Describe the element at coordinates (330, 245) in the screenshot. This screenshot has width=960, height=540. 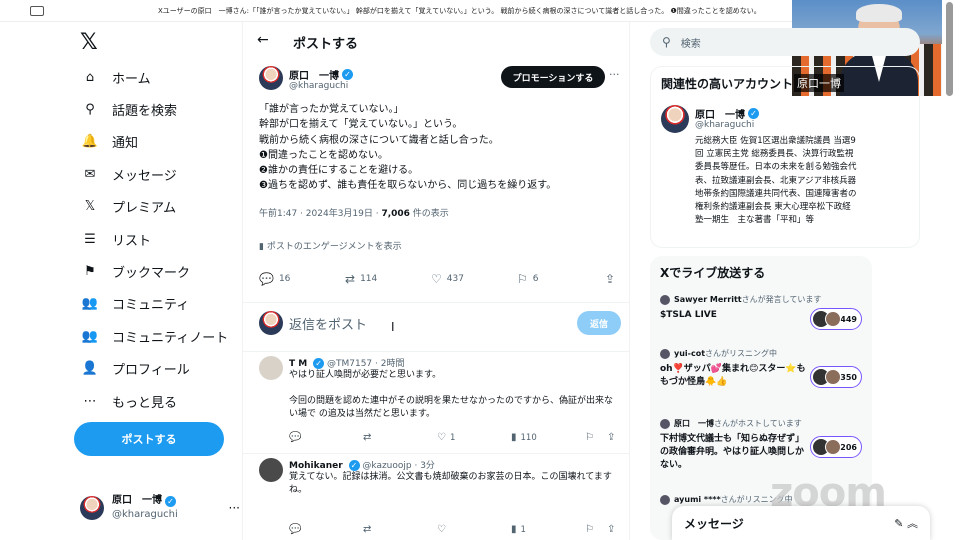
I see `engagement-link: ▮ ポストのエンゲージメントを表示` at that location.